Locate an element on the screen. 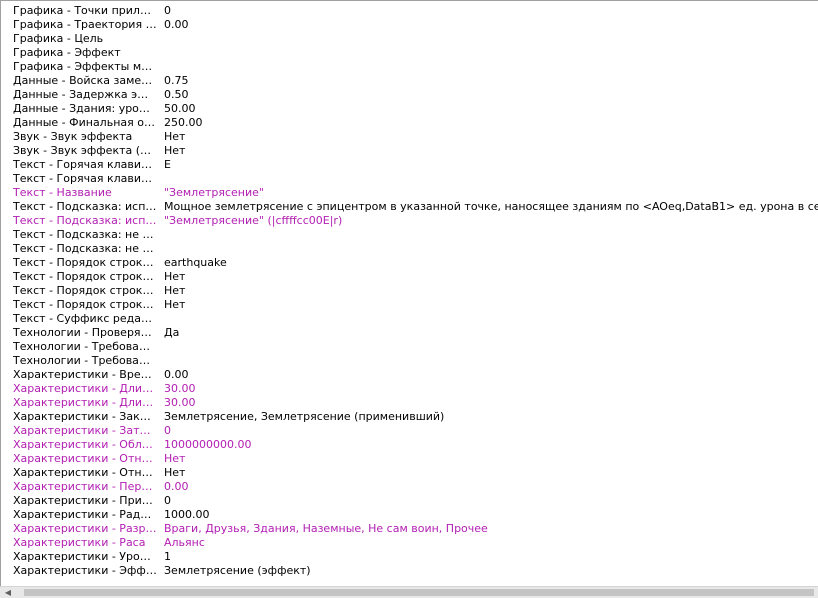 This screenshot has width=818, height=598. property-row: Характеристики - Время п... 0.00 is located at coordinates (409, 375).